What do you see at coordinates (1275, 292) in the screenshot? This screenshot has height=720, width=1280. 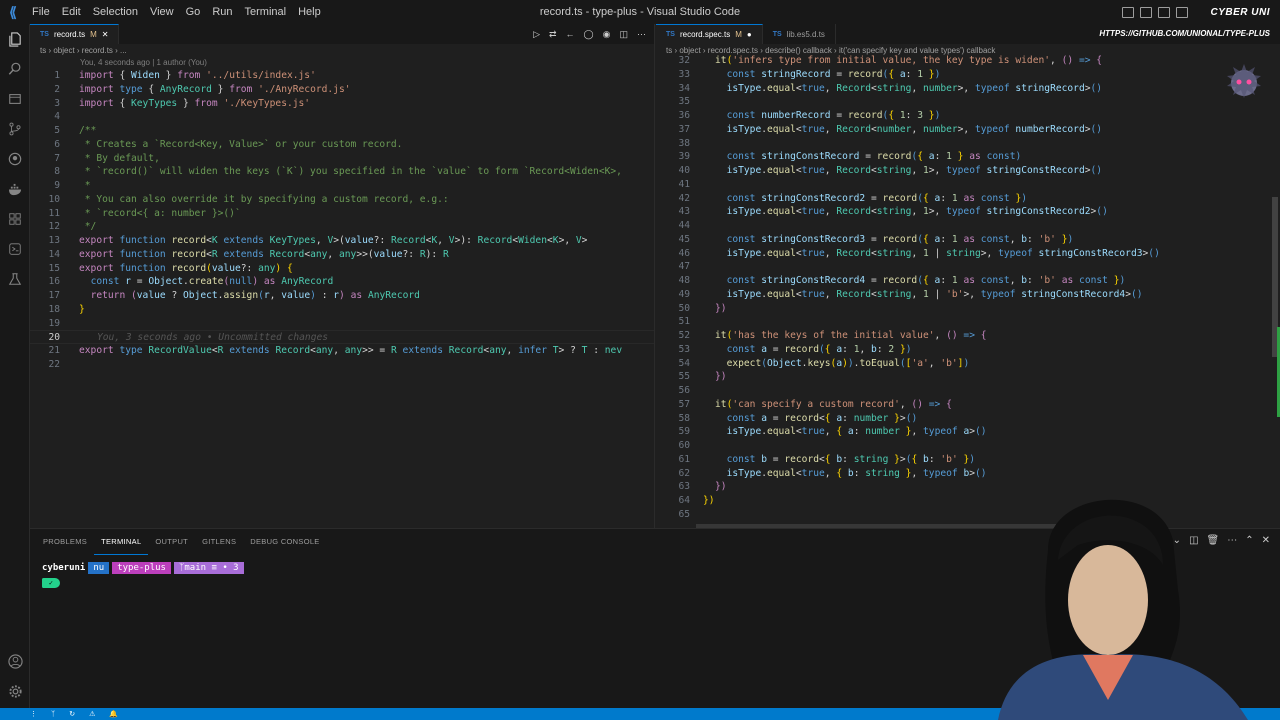 I see `vertical-scrollbar` at bounding box center [1275, 292].